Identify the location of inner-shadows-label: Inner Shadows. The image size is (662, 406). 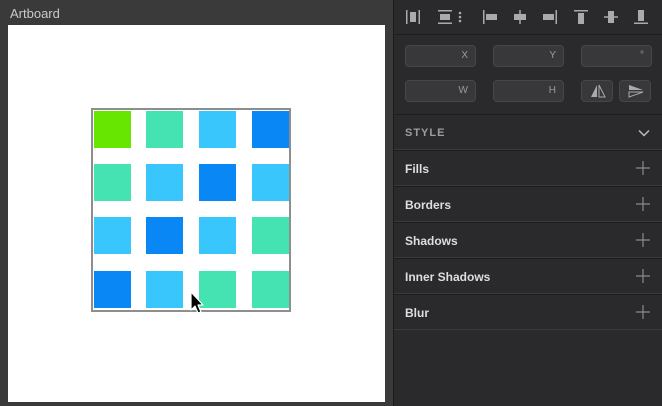
(448, 277).